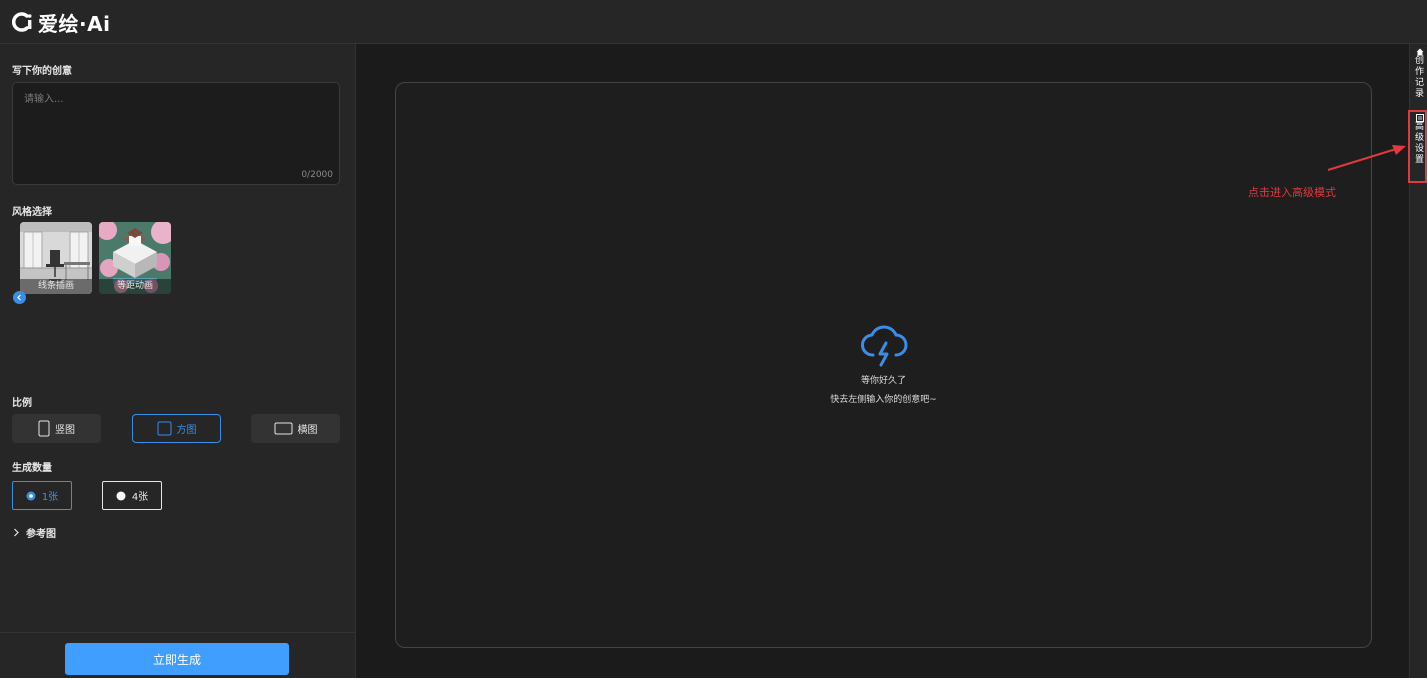  I want to click on prompt-input, so click(176, 133).